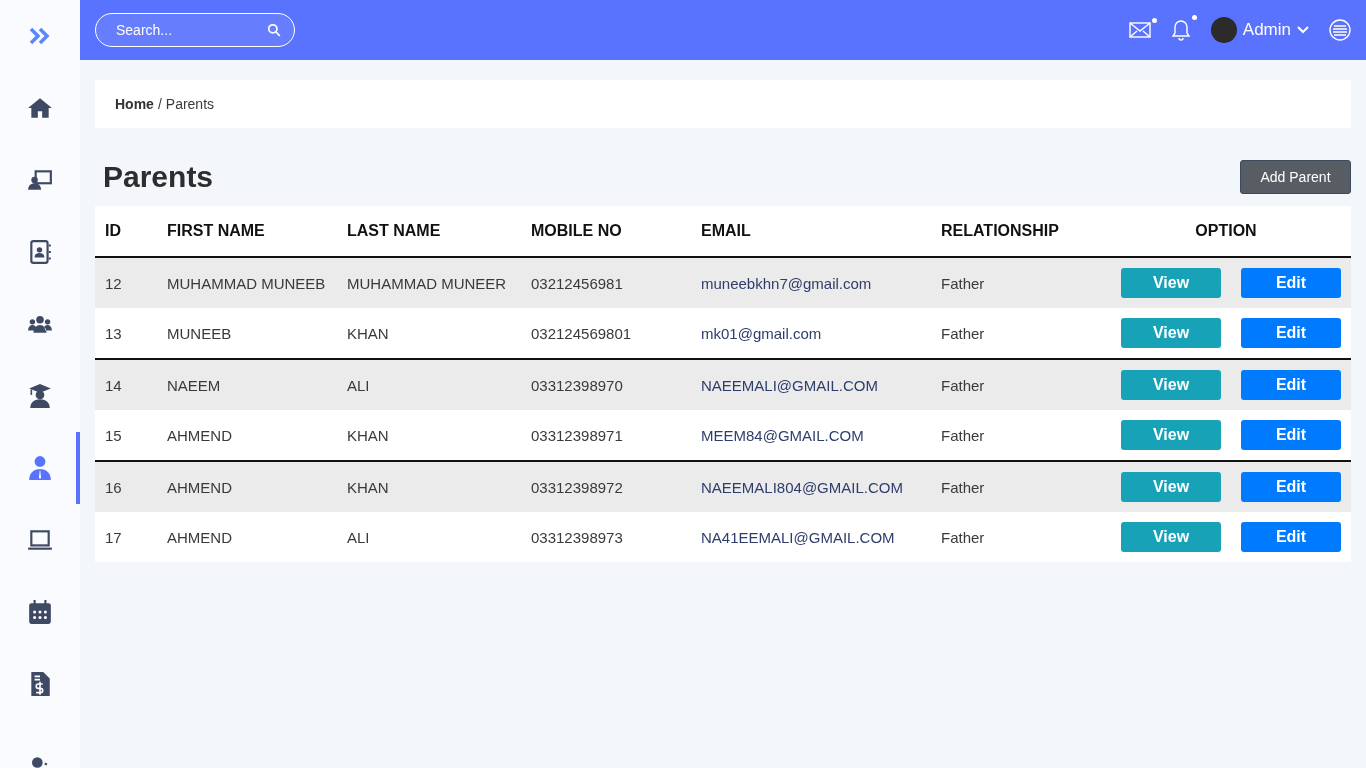 The height and width of the screenshot is (768, 1366). I want to click on contact-book-icon, so click(40, 252).